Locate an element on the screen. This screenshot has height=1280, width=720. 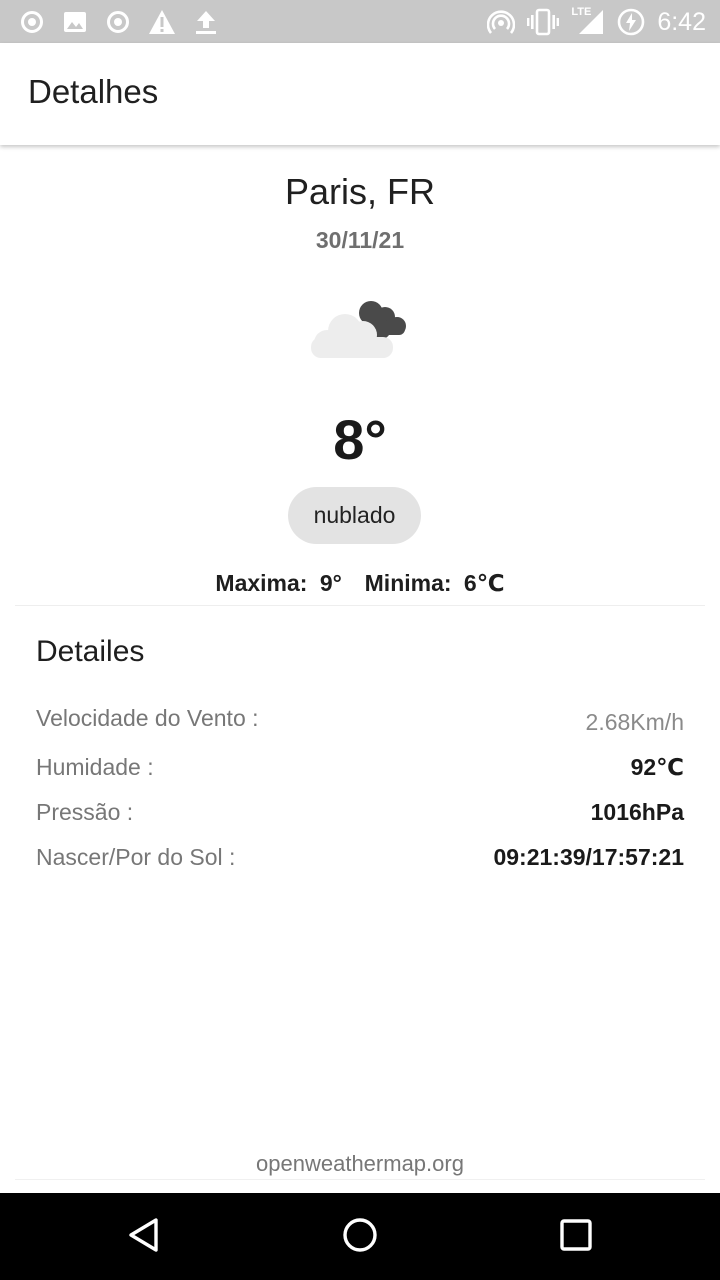
detail-value: 2.68Km/h is located at coordinates (634, 722).